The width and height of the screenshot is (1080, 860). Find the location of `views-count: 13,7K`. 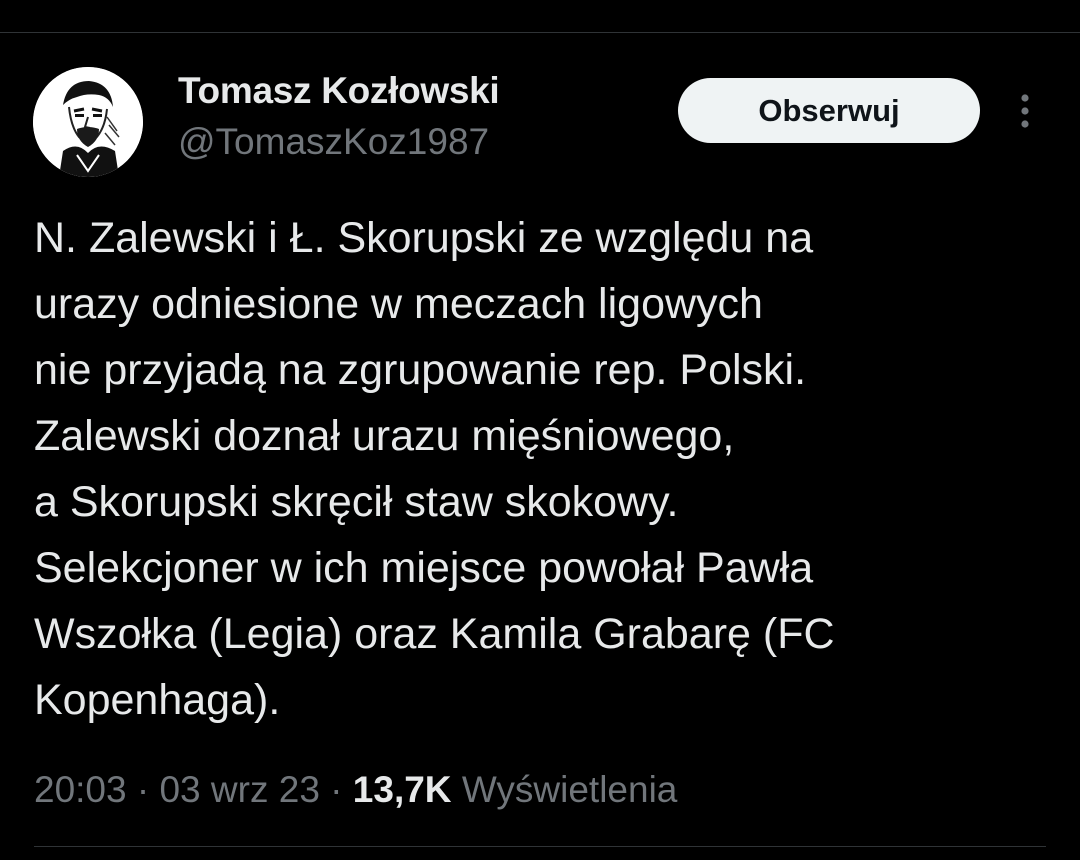

views-count: 13,7K is located at coordinates (402, 789).